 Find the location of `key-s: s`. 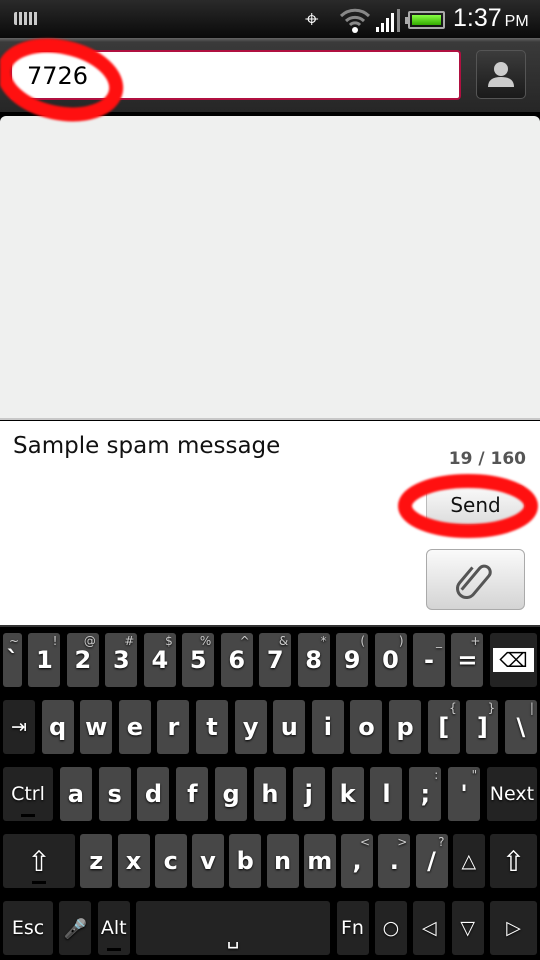

key-s: s is located at coordinates (114, 794).